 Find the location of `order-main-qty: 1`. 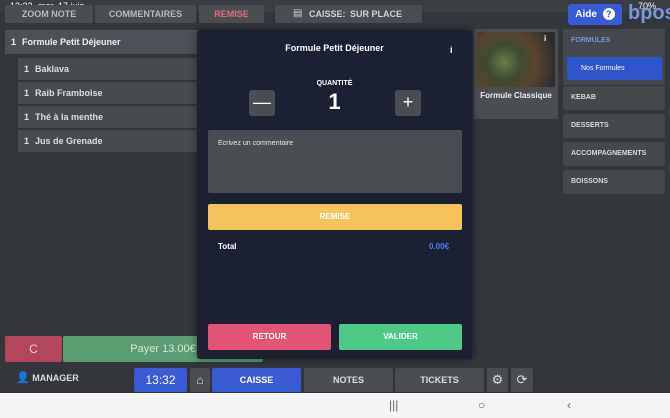

order-main-qty: 1 is located at coordinates (14, 42).